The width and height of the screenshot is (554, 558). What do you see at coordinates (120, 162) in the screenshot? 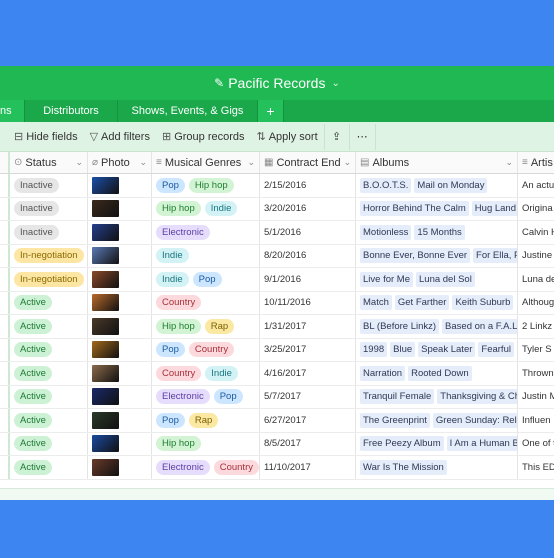
I see `column-header-photo: ⌀ Photo ⌄` at bounding box center [120, 162].